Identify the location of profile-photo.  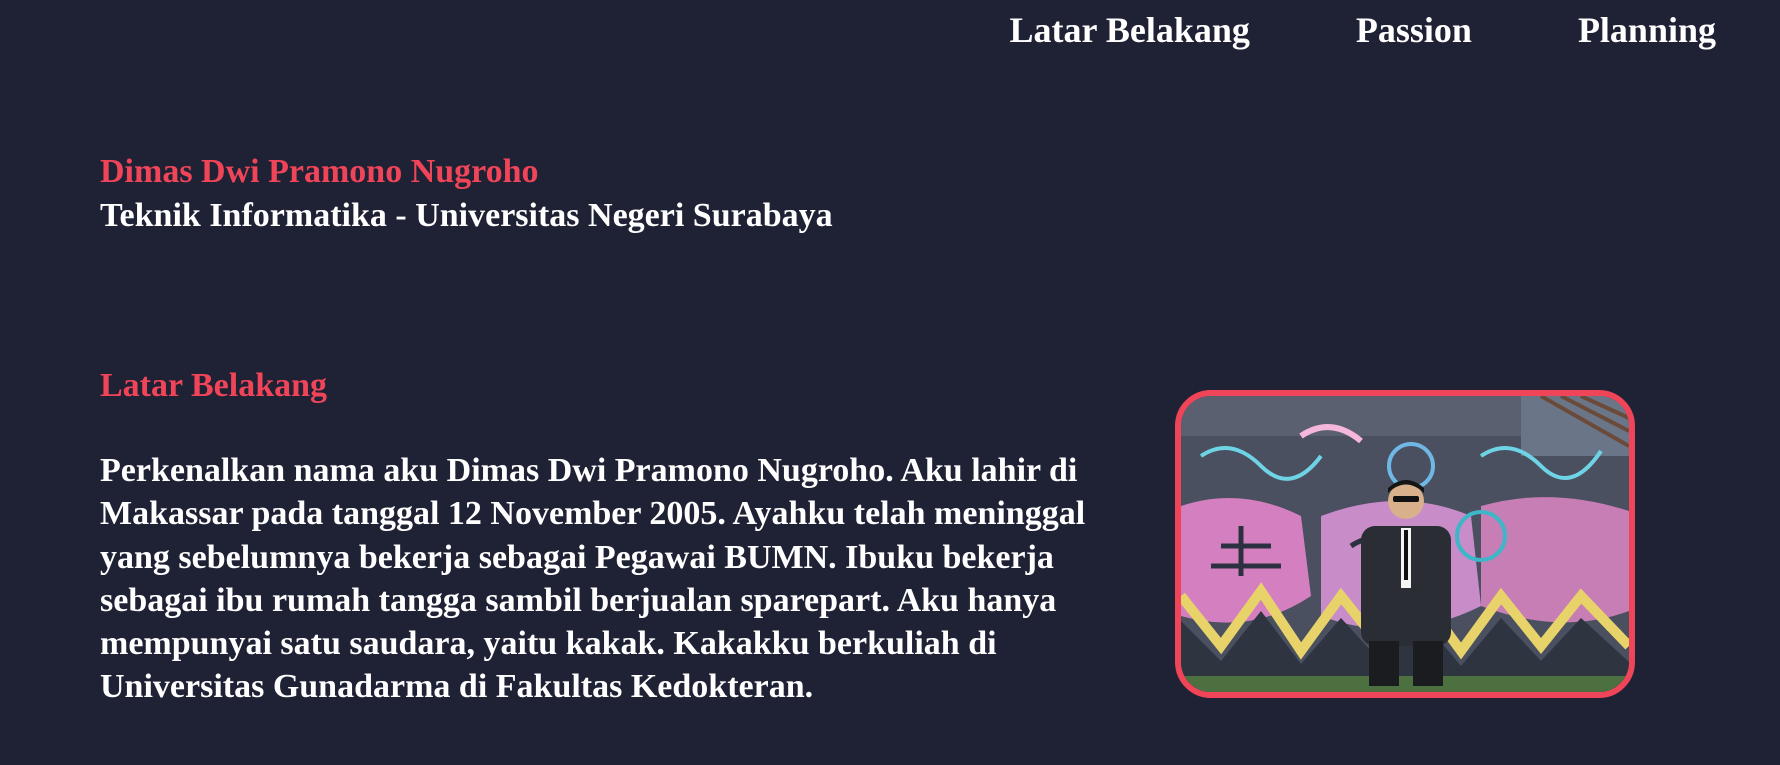
(1405, 544).